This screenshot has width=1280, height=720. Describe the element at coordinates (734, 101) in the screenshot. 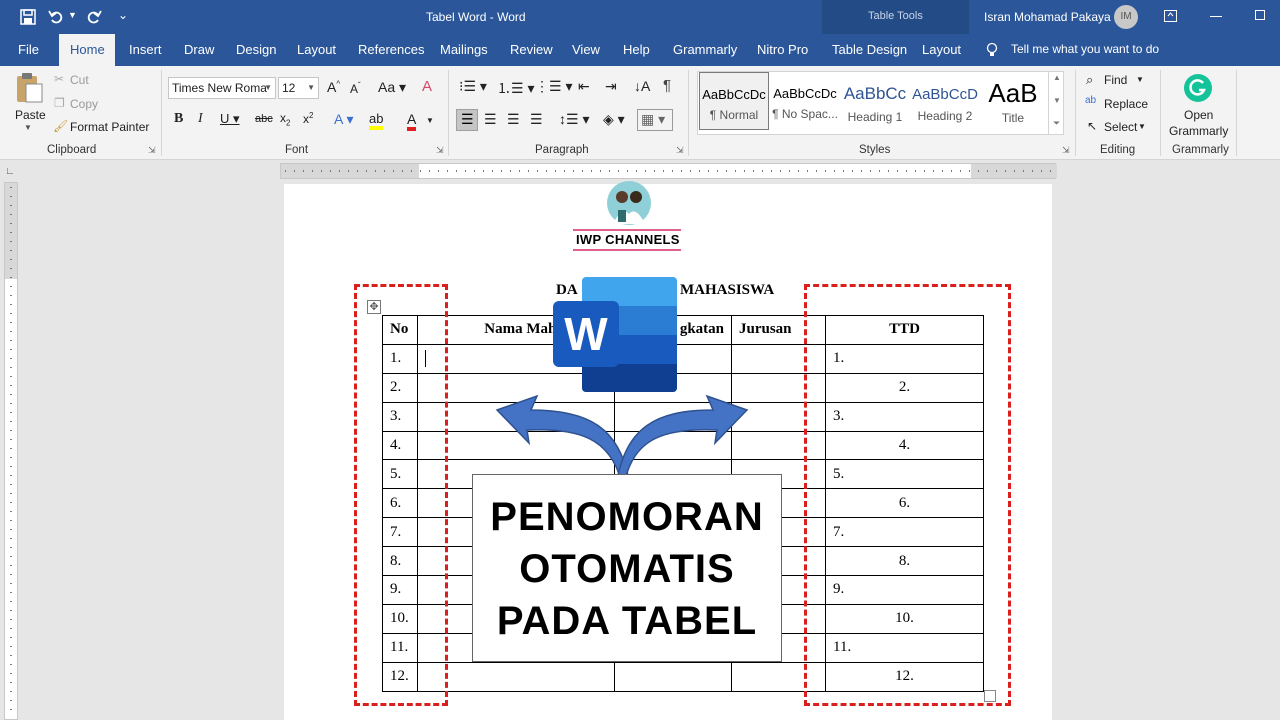

I see `style-normal: AaBbCcDc ¶ Normal` at that location.